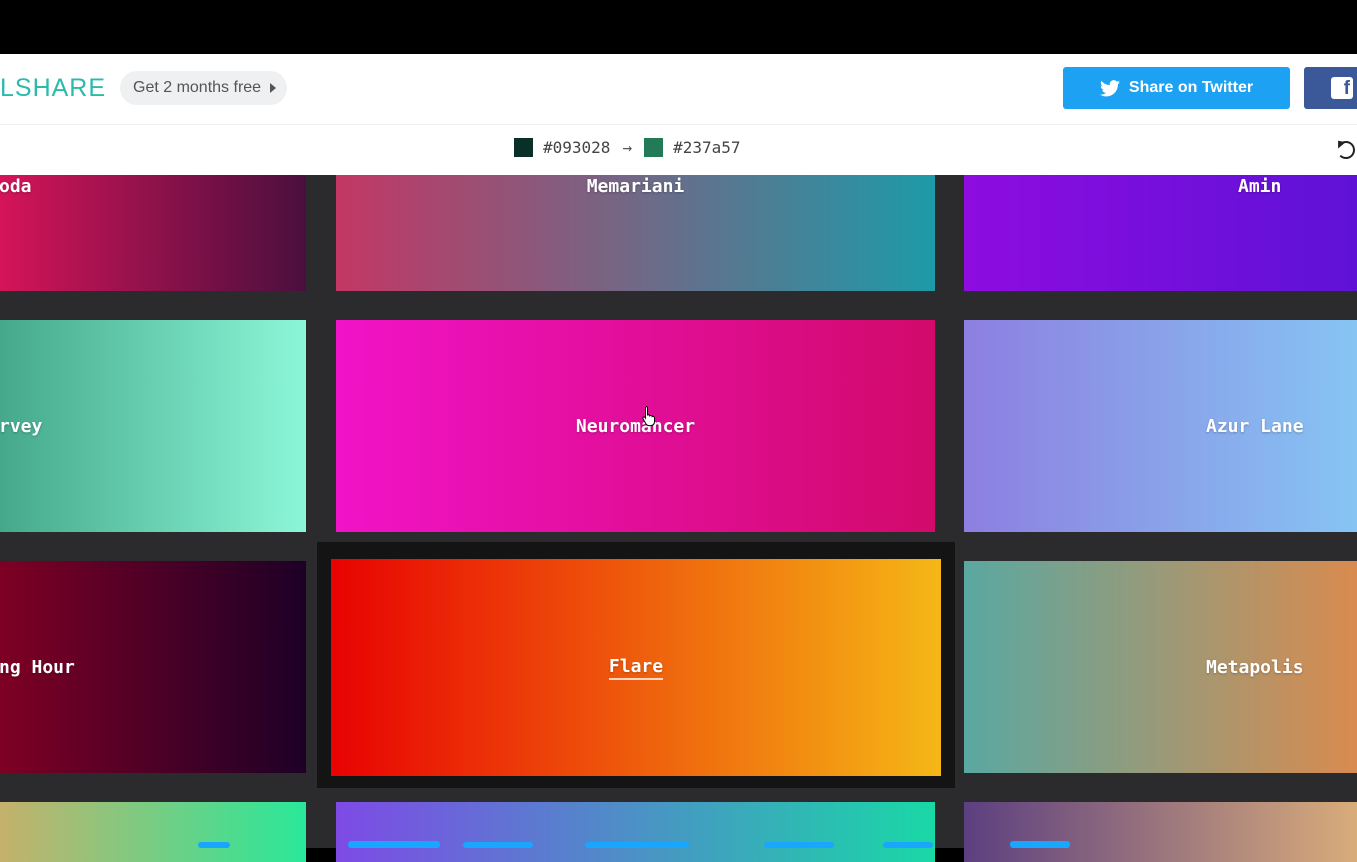 This screenshot has width=1357, height=862. Describe the element at coordinates (1346, 150) in the screenshot. I see `refresh-icon` at that location.